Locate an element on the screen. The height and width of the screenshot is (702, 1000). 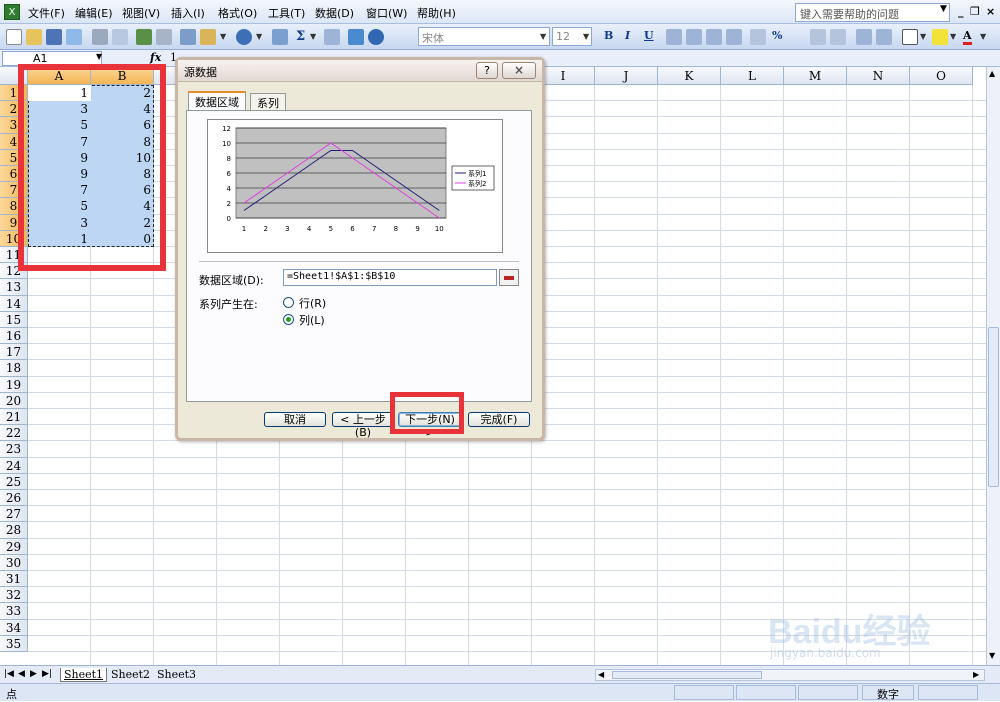
dialog-help-button: ? is located at coordinates (487, 70).